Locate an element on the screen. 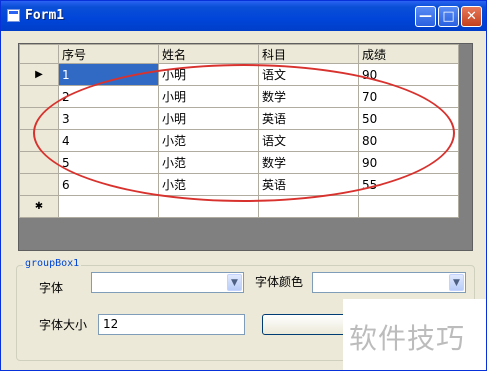 The height and width of the screenshot is (371, 487). table-row: 5 小范 数学 90 is located at coordinates (239, 162).